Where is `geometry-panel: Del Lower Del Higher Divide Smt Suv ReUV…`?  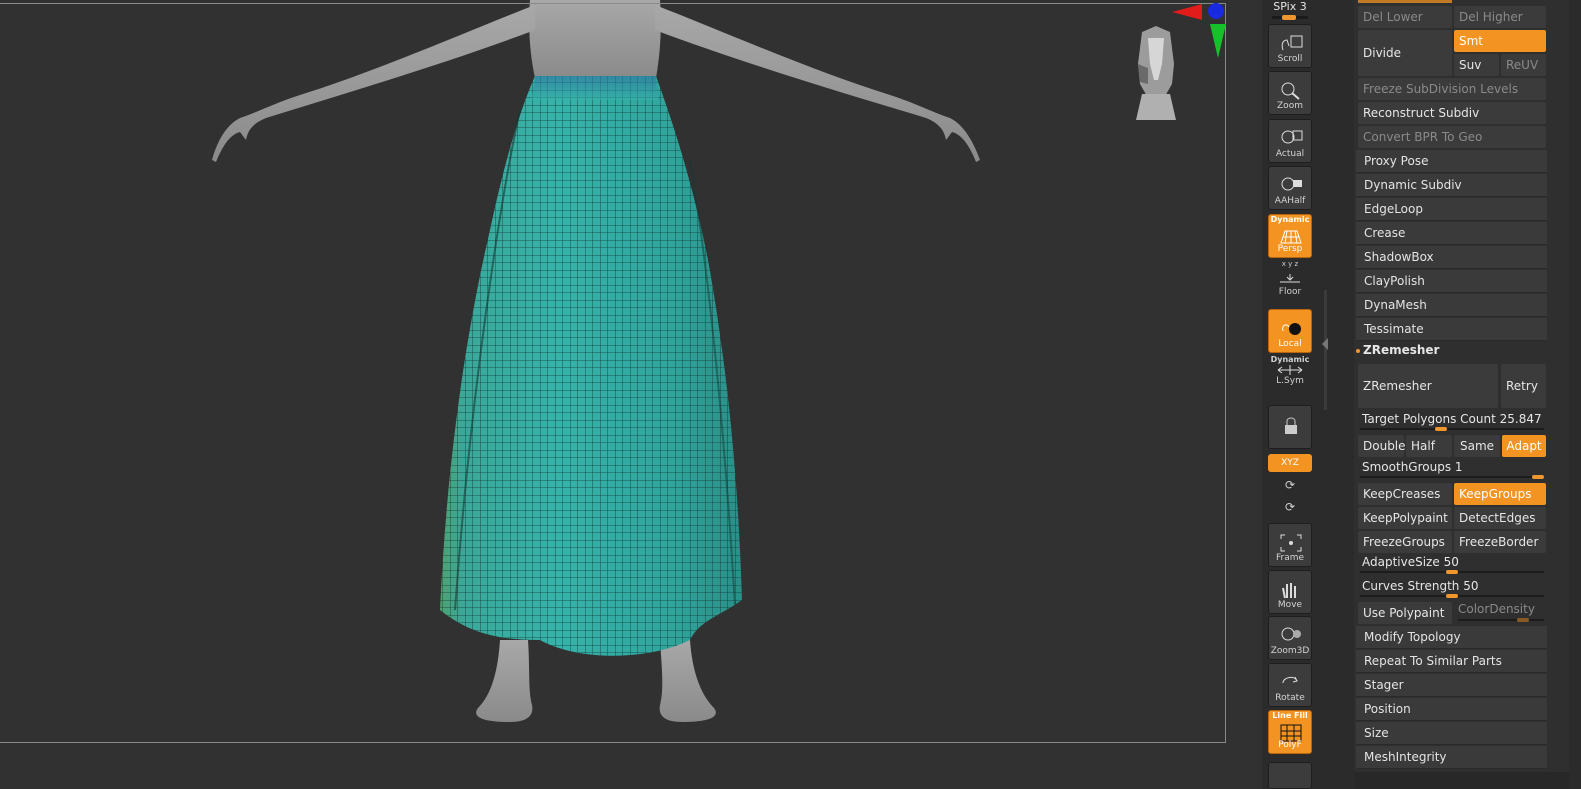 geometry-panel: Del Lower Del Higher Divide Smt Suv ReUV… is located at coordinates (1462, 386).